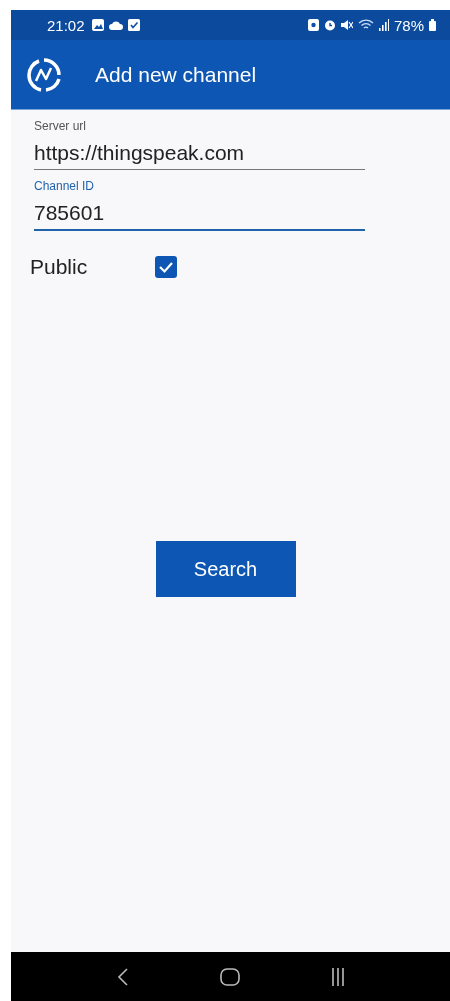  Describe the element at coordinates (44, 74) in the screenshot. I see `logo-icon` at that location.